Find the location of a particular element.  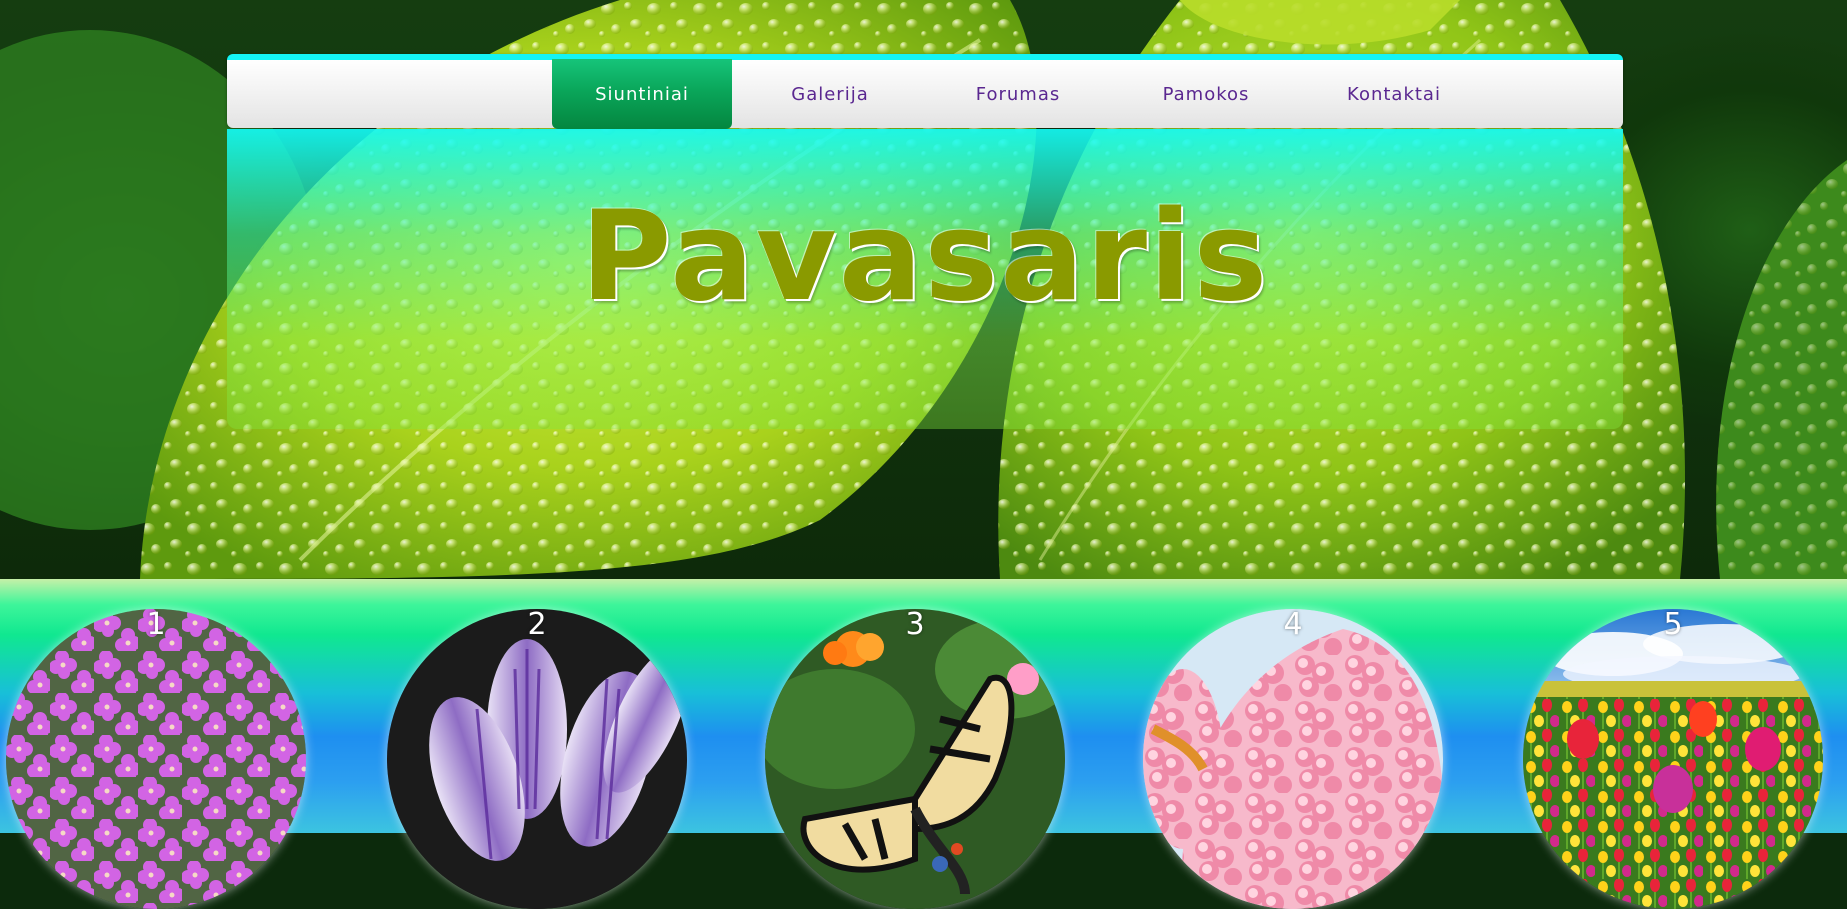

gallery-number-1: 1 is located at coordinates (156, 624).